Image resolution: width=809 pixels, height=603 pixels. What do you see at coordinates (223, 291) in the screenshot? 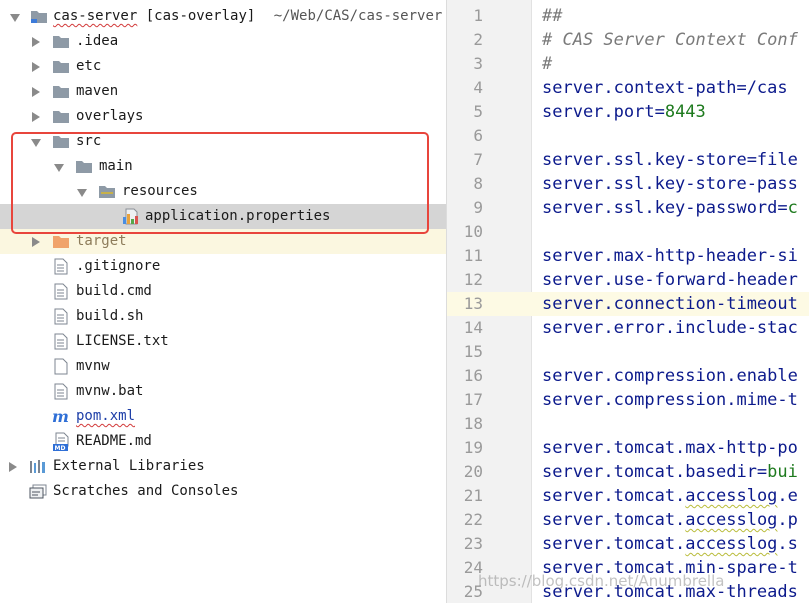
I see `tree-item-build-cmd: build.cmd` at bounding box center [223, 291].